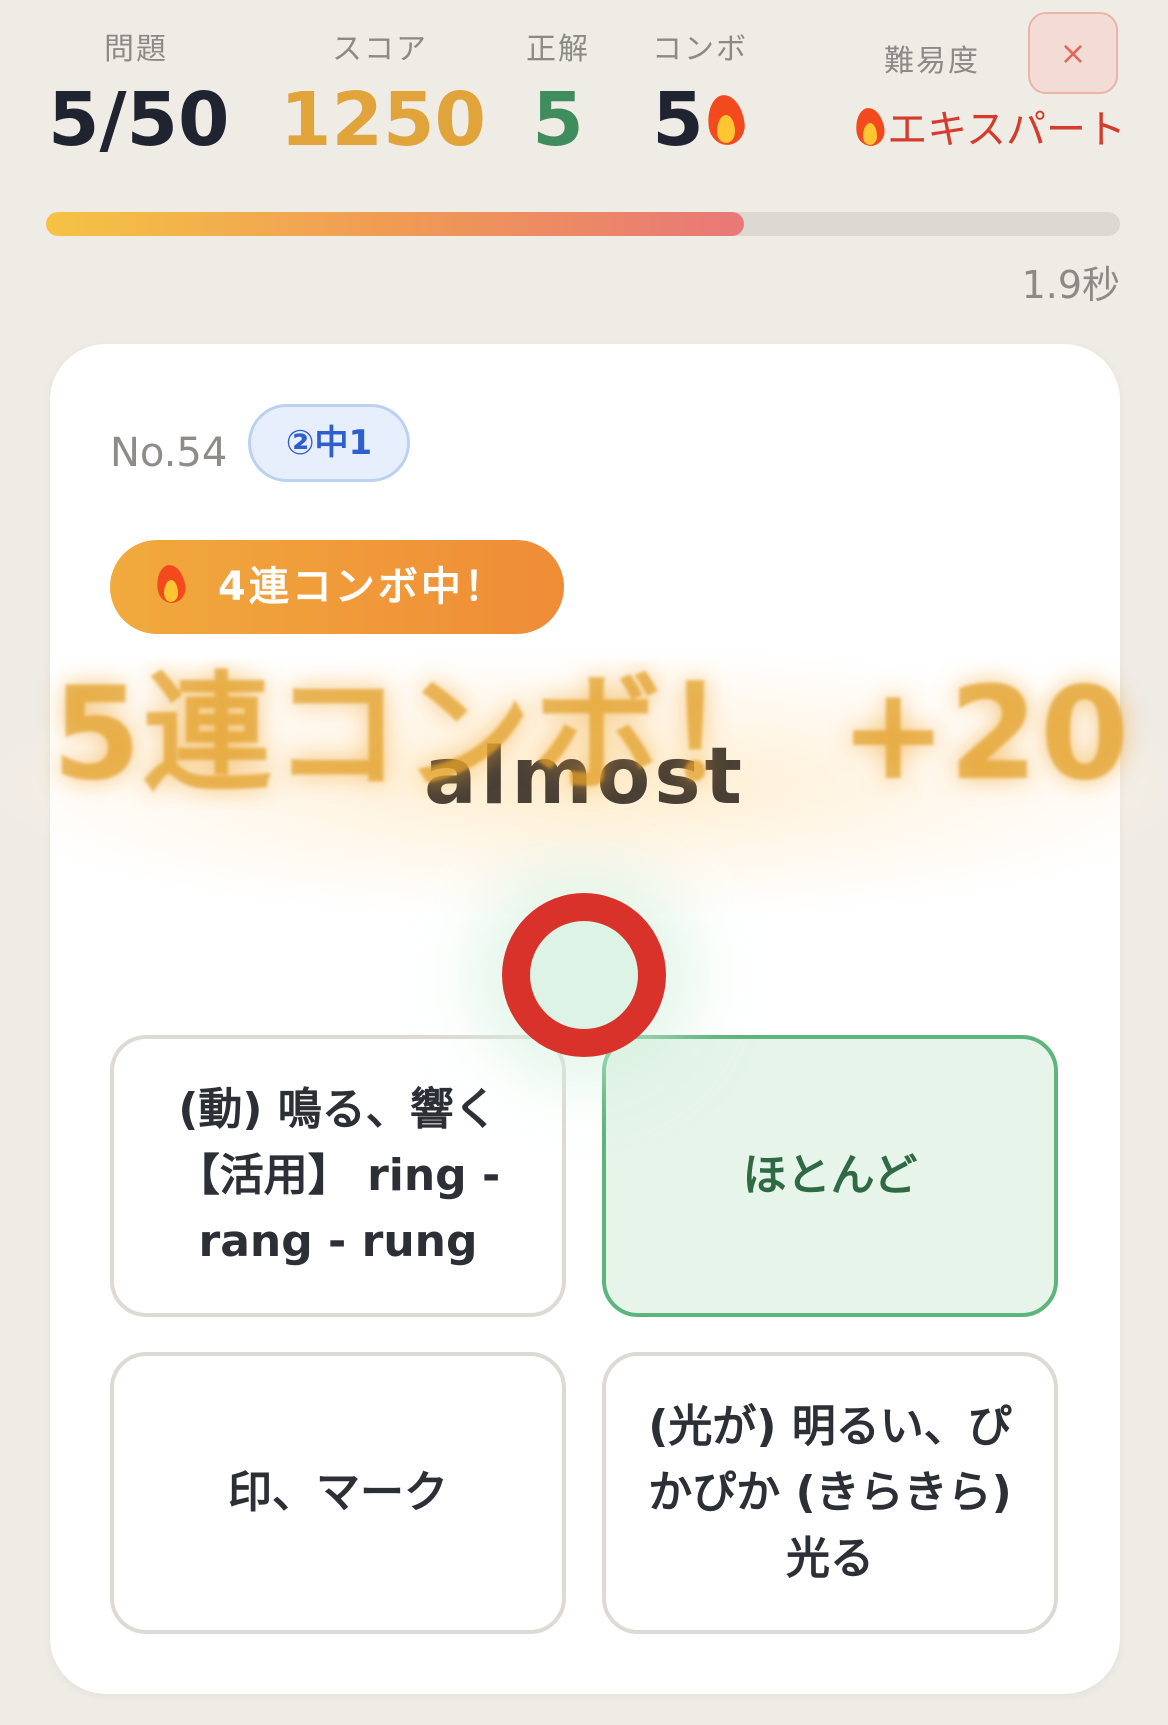  I want to click on stat-correct: 正解 5, so click(558, 97).